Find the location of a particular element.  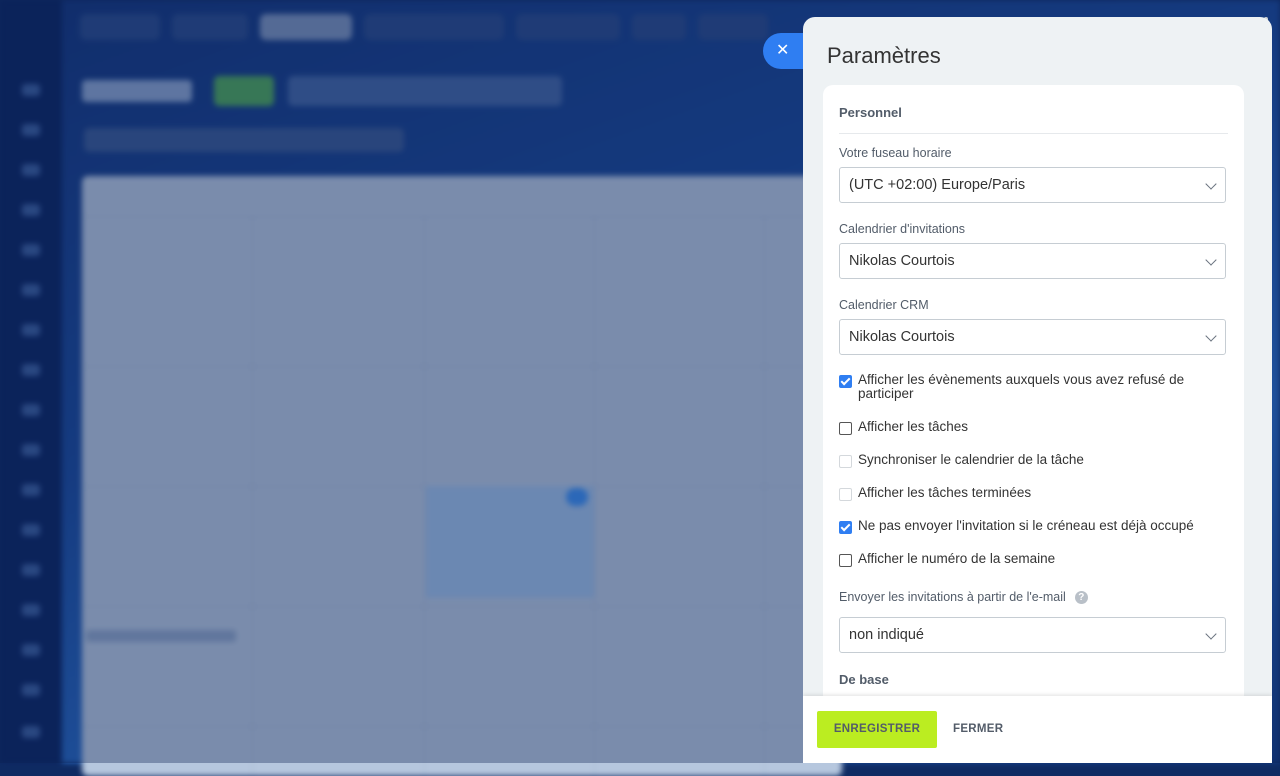

checkbox-show-week-number: Afficher le numéro de la semaine is located at coordinates (1034, 559).